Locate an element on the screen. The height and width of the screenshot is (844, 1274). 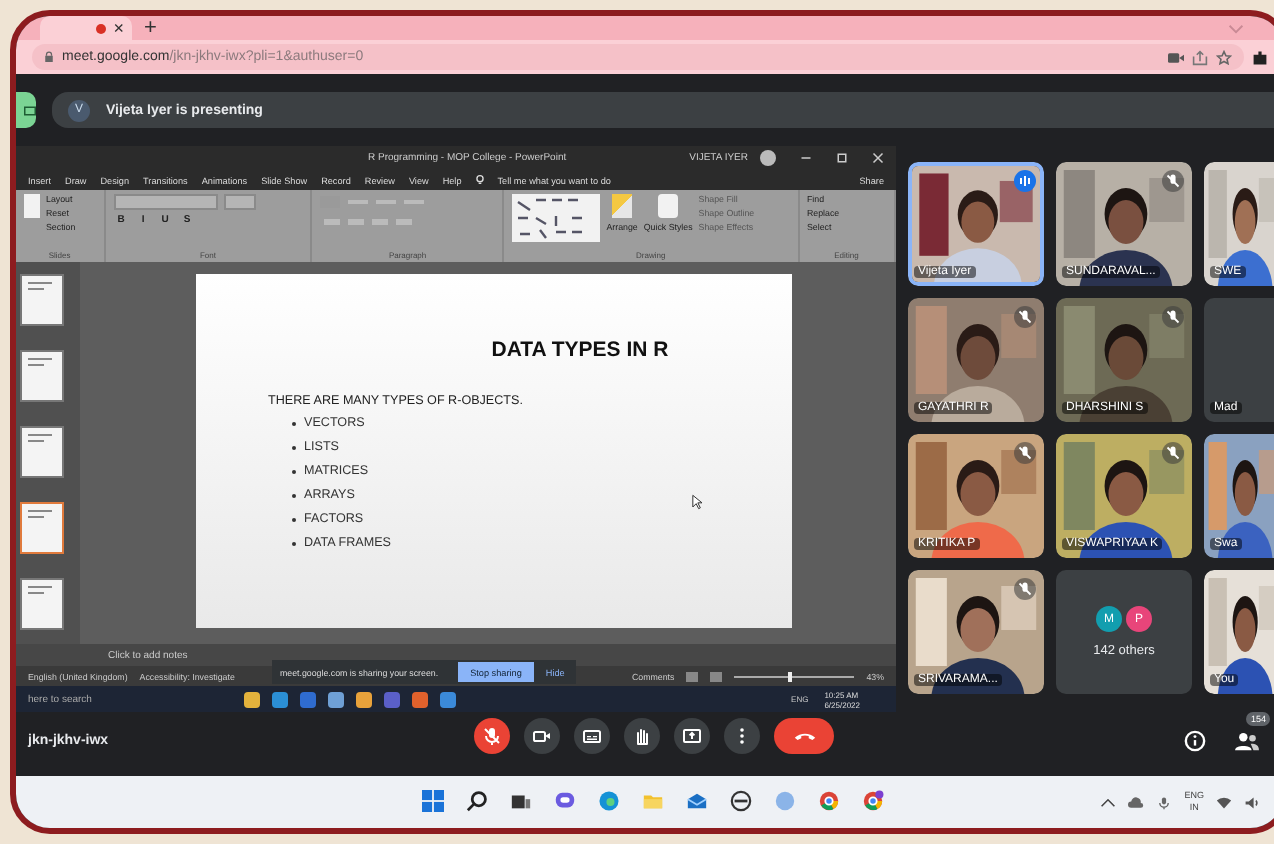
recording-icon is located at coordinates (100, 28).